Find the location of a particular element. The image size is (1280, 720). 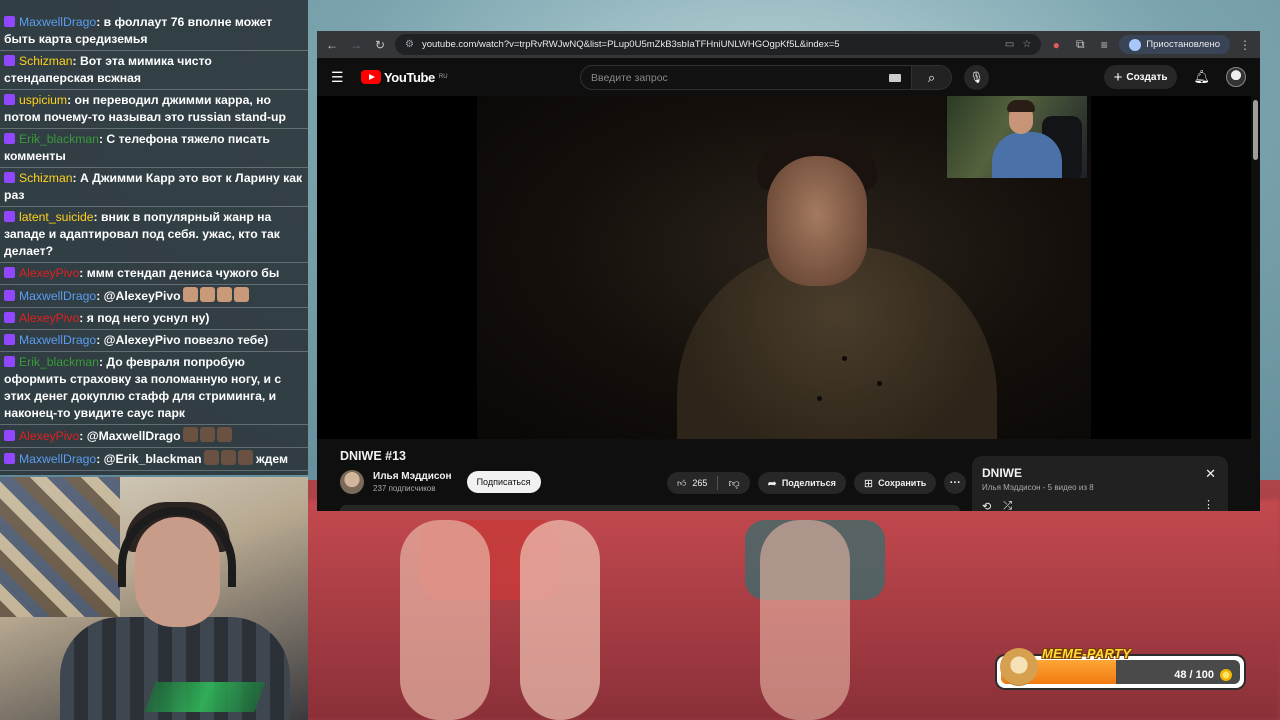

plus-icon: + is located at coordinates (1118, 77).